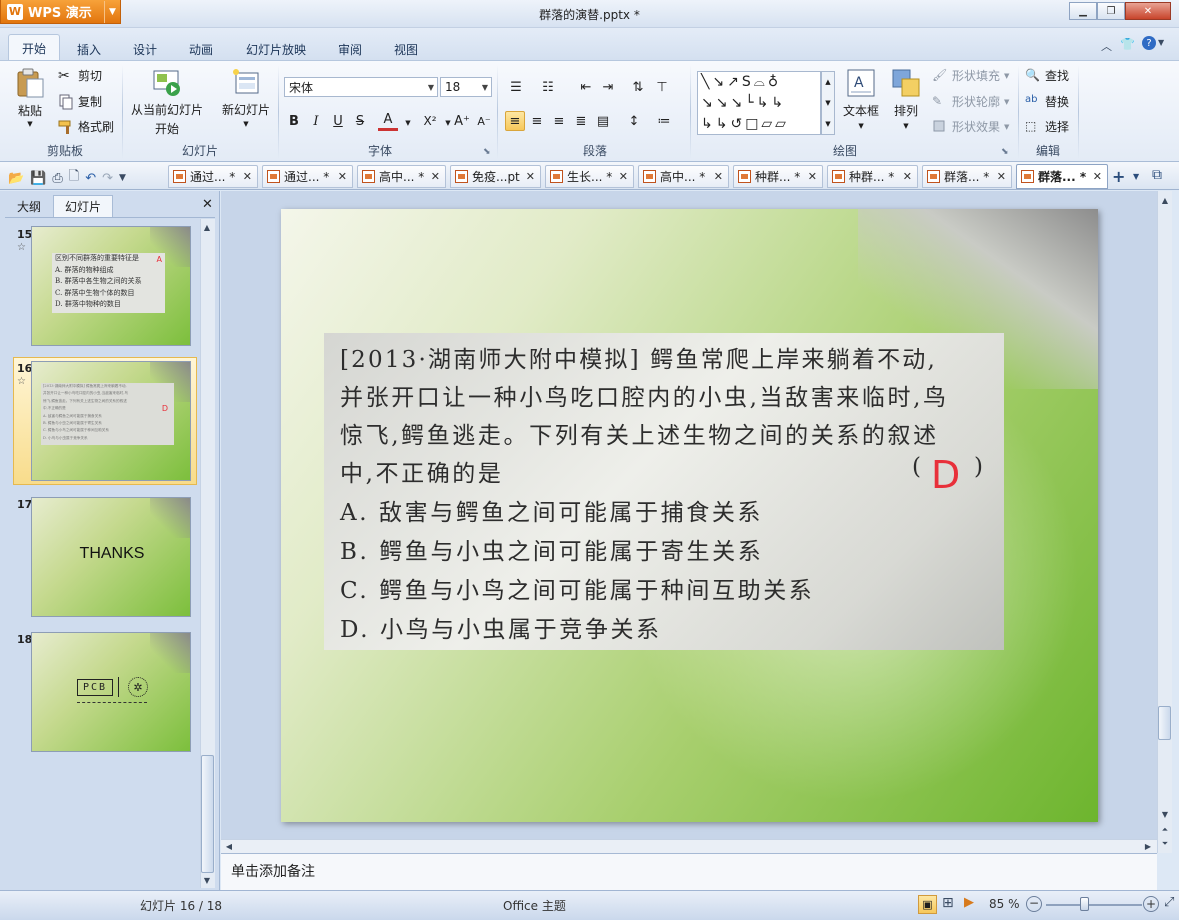 The height and width of the screenshot is (920, 1179). What do you see at coordinates (1164, 723) in the screenshot?
I see `slide-scroll-thumb` at bounding box center [1164, 723].